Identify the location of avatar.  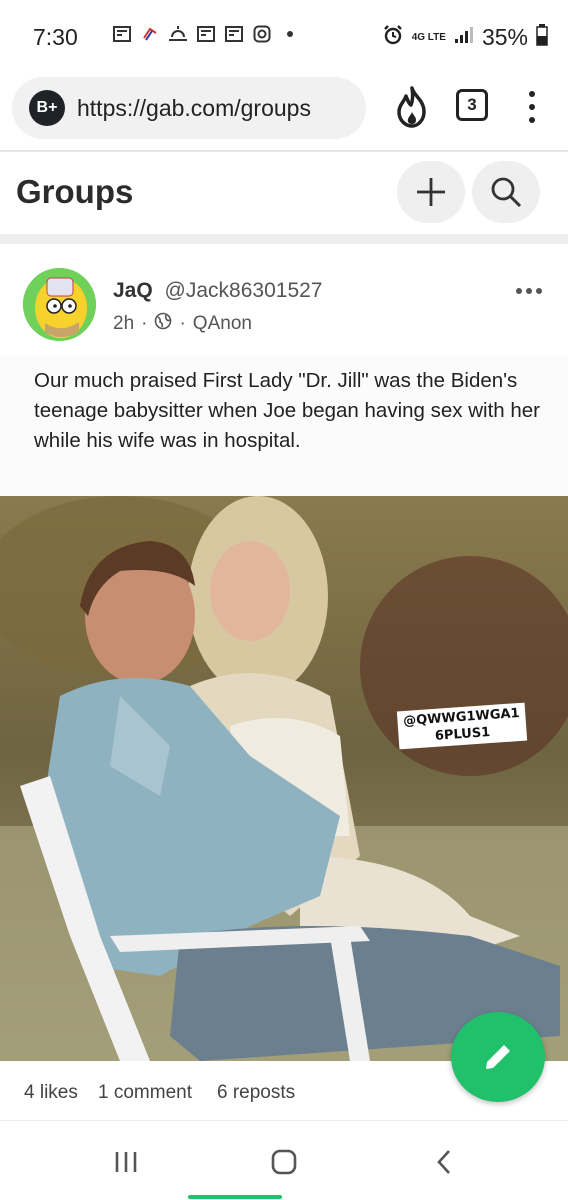
(59, 304).